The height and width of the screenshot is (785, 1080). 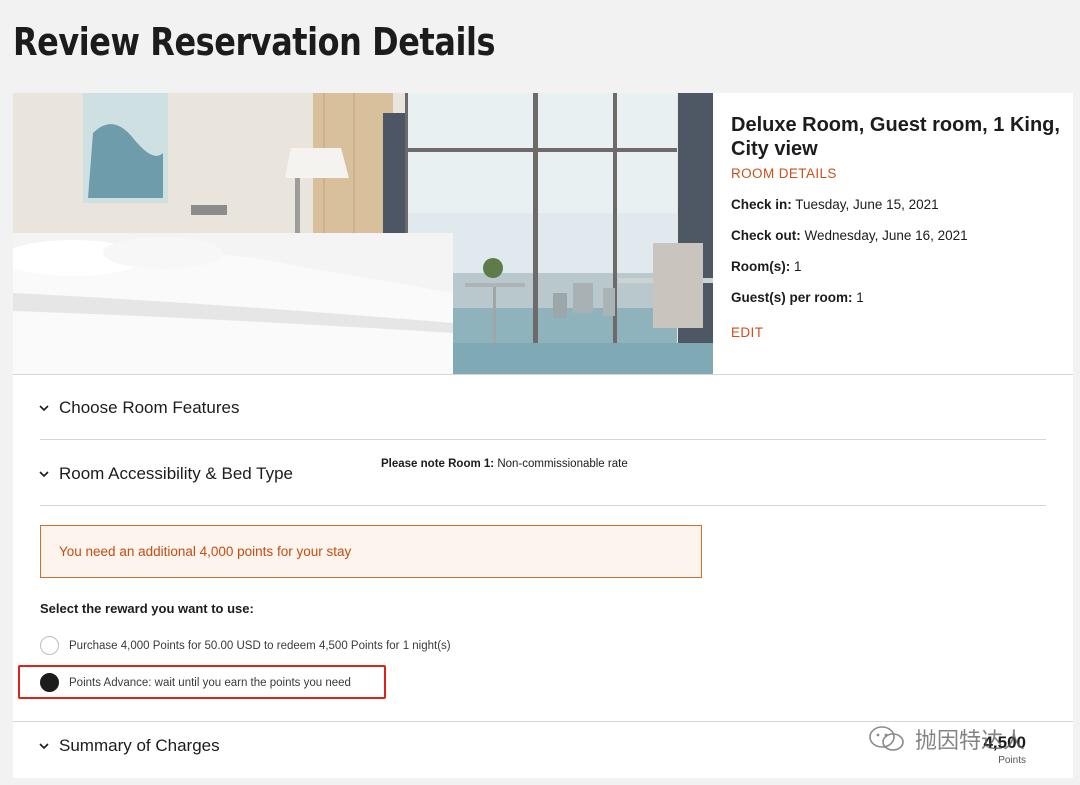 What do you see at coordinates (867, 204) in the screenshot?
I see `check-in-value: Tuesday, June 15, 2021` at bounding box center [867, 204].